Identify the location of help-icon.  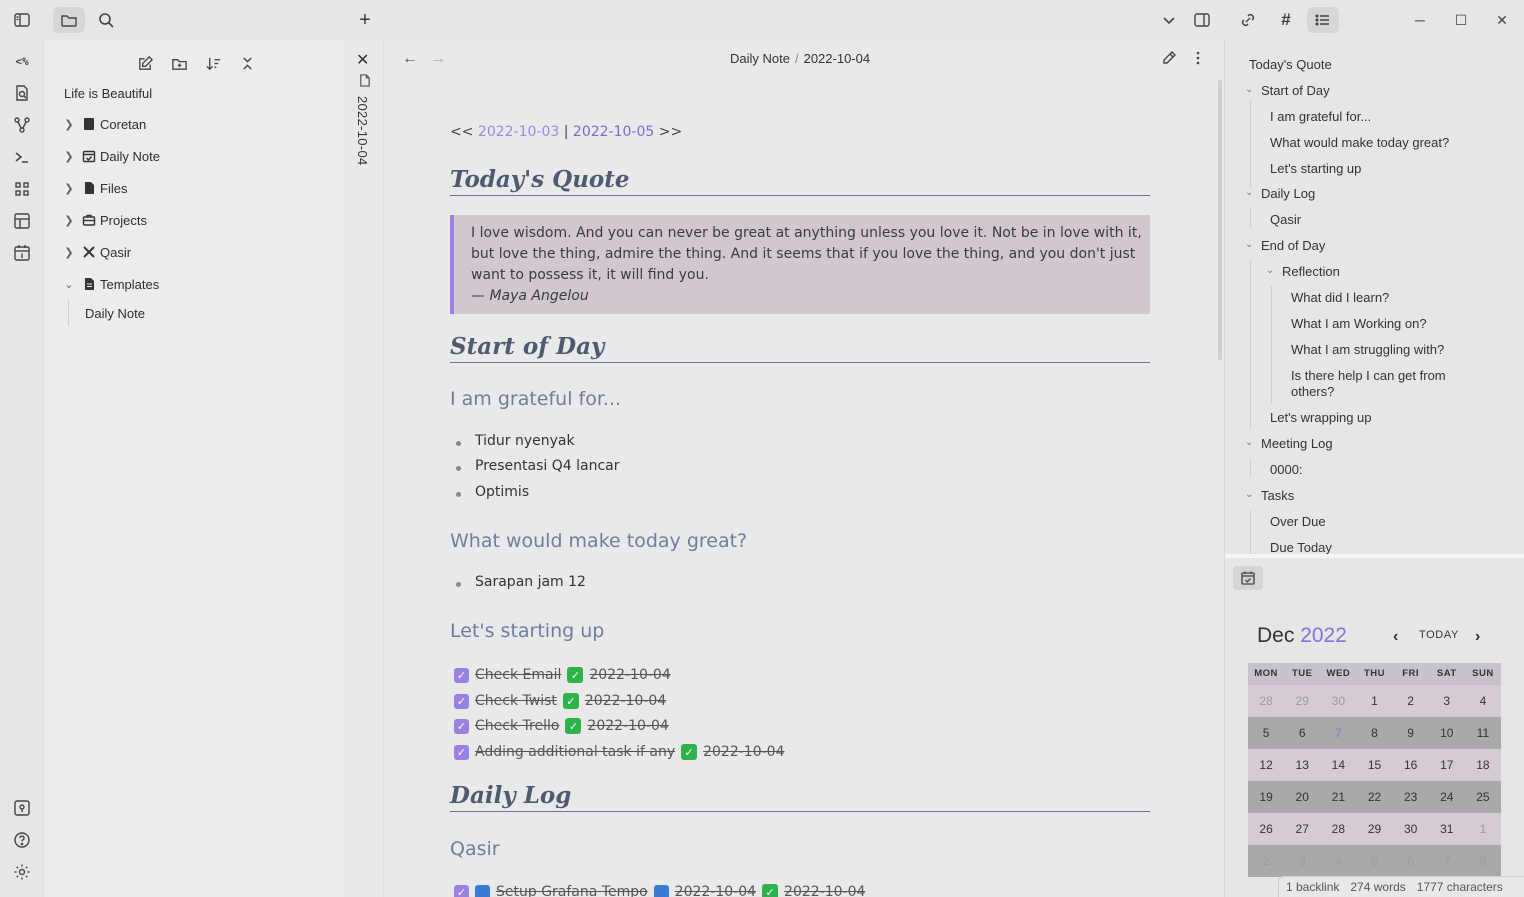
(22, 840).